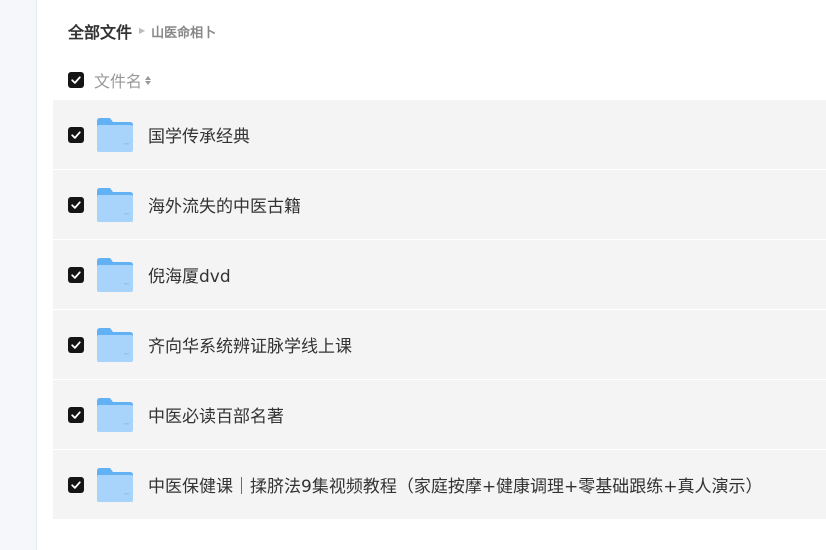 The width and height of the screenshot is (826, 550). I want to click on select-all-checkbox, so click(76, 80).